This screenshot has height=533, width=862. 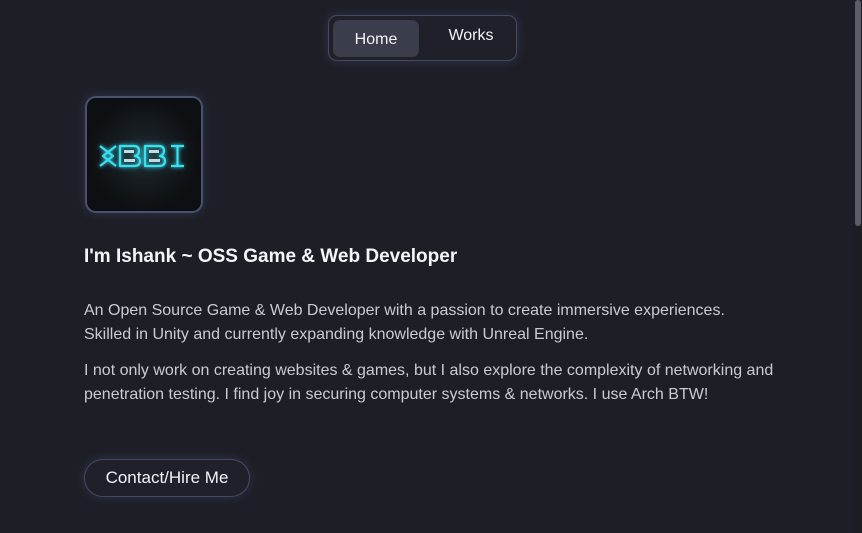 I want to click on nav-works-tab: Works, so click(x=471, y=38).